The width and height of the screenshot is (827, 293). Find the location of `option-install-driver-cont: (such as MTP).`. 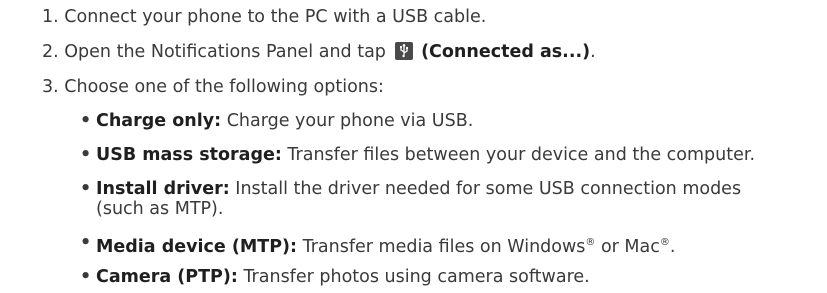

option-install-driver-cont: (such as MTP). is located at coordinates (159, 209).